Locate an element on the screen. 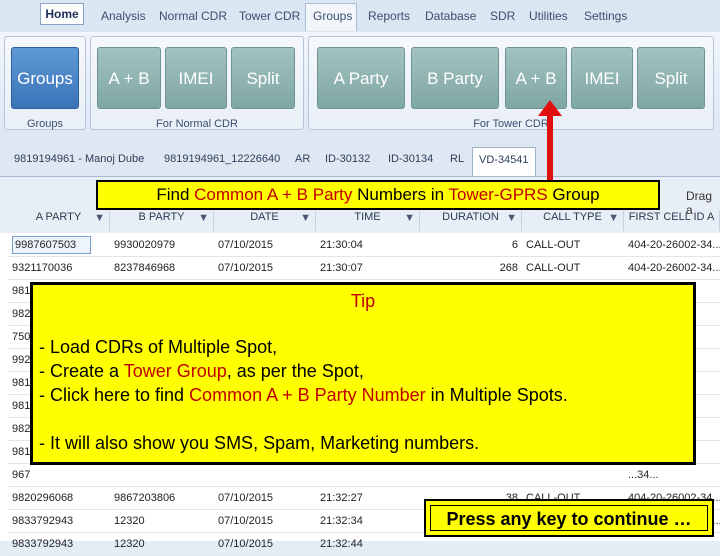 This screenshot has width=720, height=556. menu-analysis: Analysis is located at coordinates (123, 16).